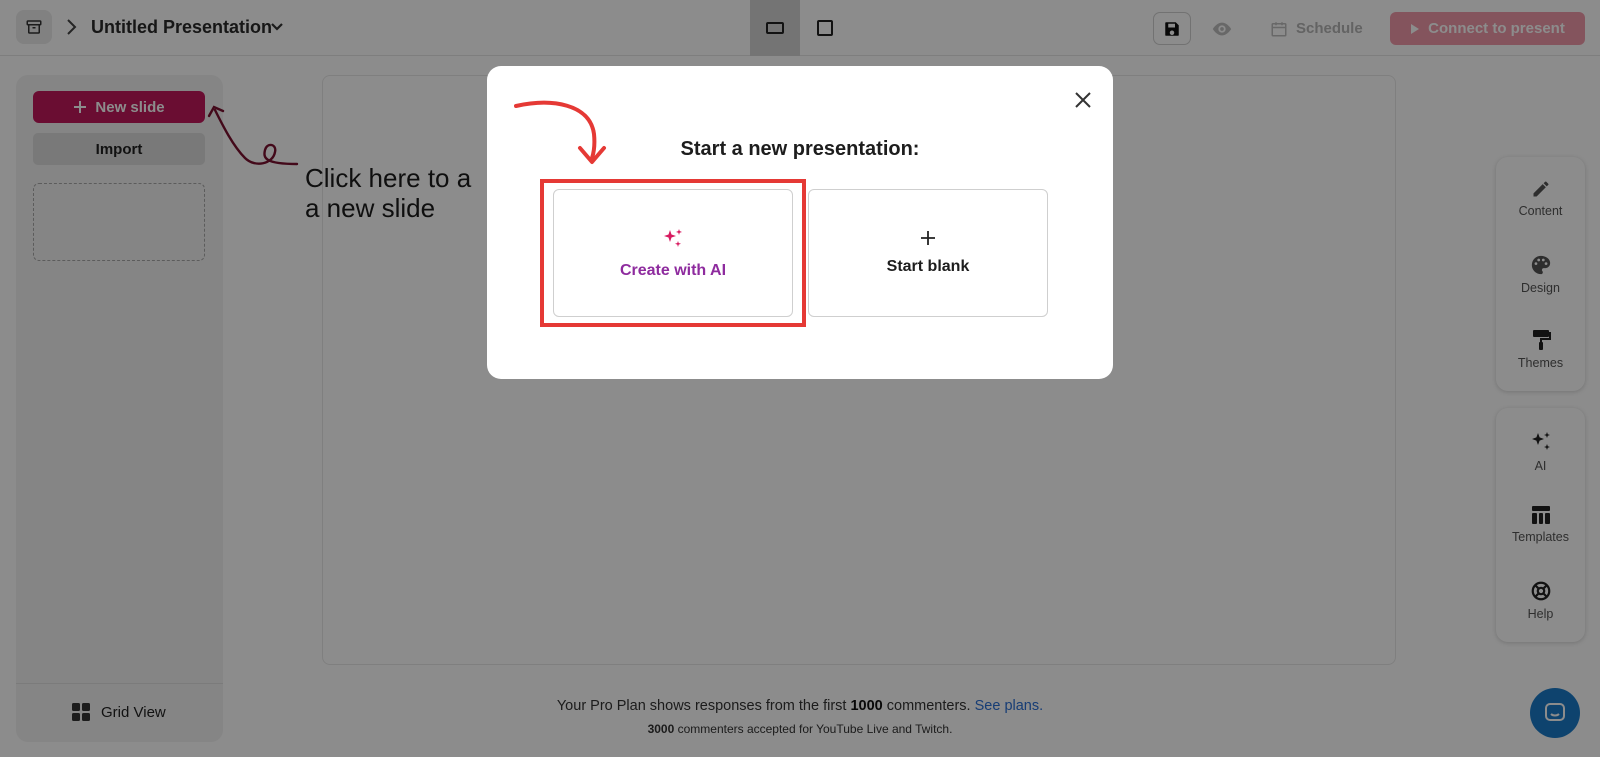  Describe the element at coordinates (928, 253) in the screenshot. I see `start-blank-option: Start blank` at that location.